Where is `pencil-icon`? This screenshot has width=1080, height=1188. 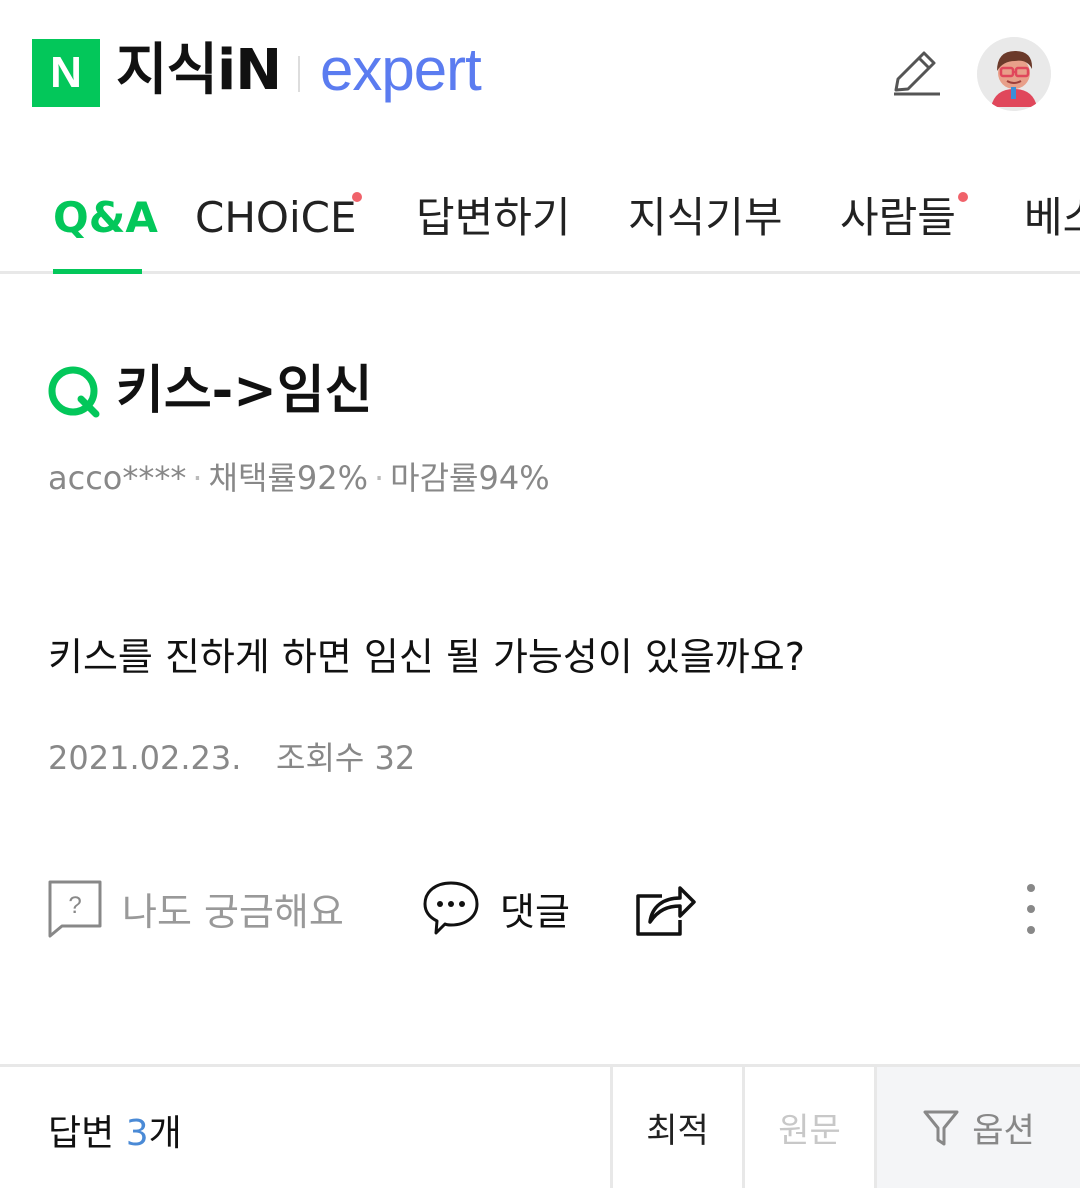 pencil-icon is located at coordinates (917, 73).